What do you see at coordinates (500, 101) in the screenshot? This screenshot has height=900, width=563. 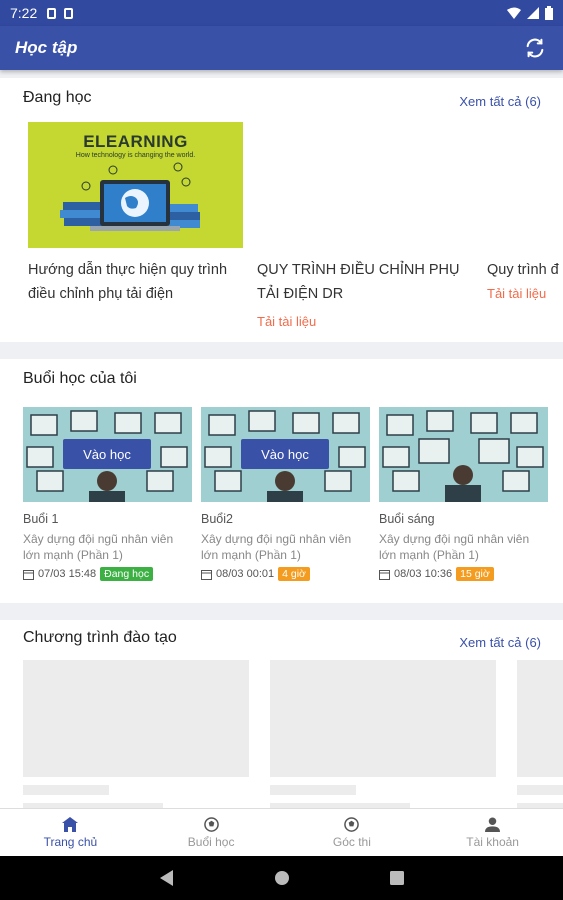 I see `studying-see-all-link: Xem tất cả (6)` at bounding box center [500, 101].